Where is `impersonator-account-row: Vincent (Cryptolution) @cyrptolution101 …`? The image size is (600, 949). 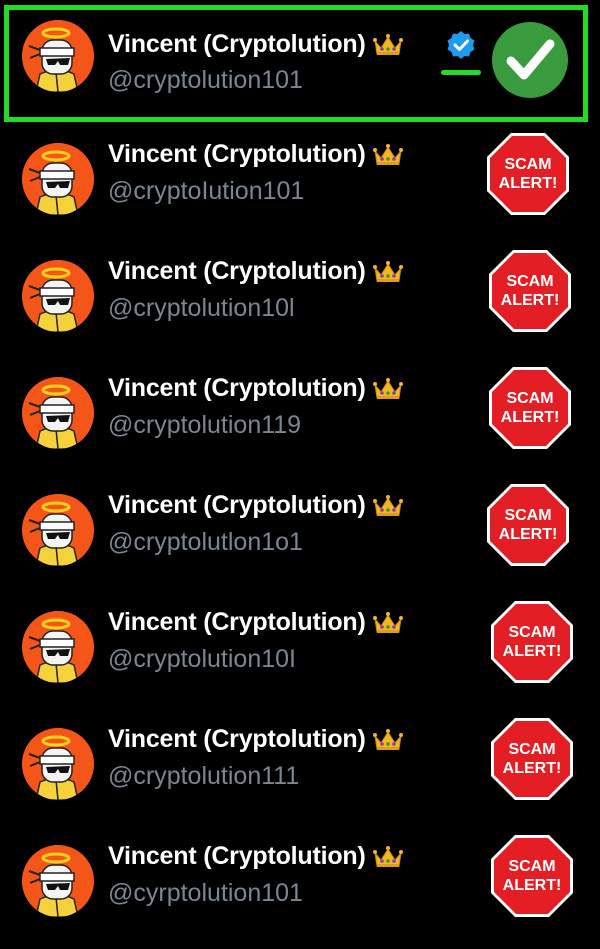 impersonator-account-row: Vincent (Cryptolution) @cyrptolution101 … is located at coordinates (300, 890).